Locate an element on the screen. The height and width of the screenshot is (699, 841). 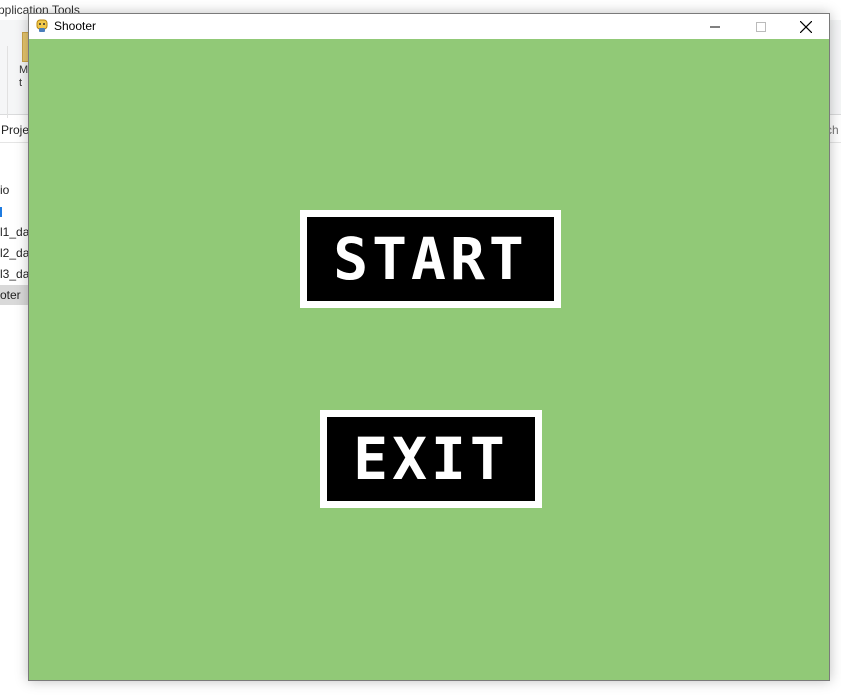
maximize-icon is located at coordinates (761, 26).